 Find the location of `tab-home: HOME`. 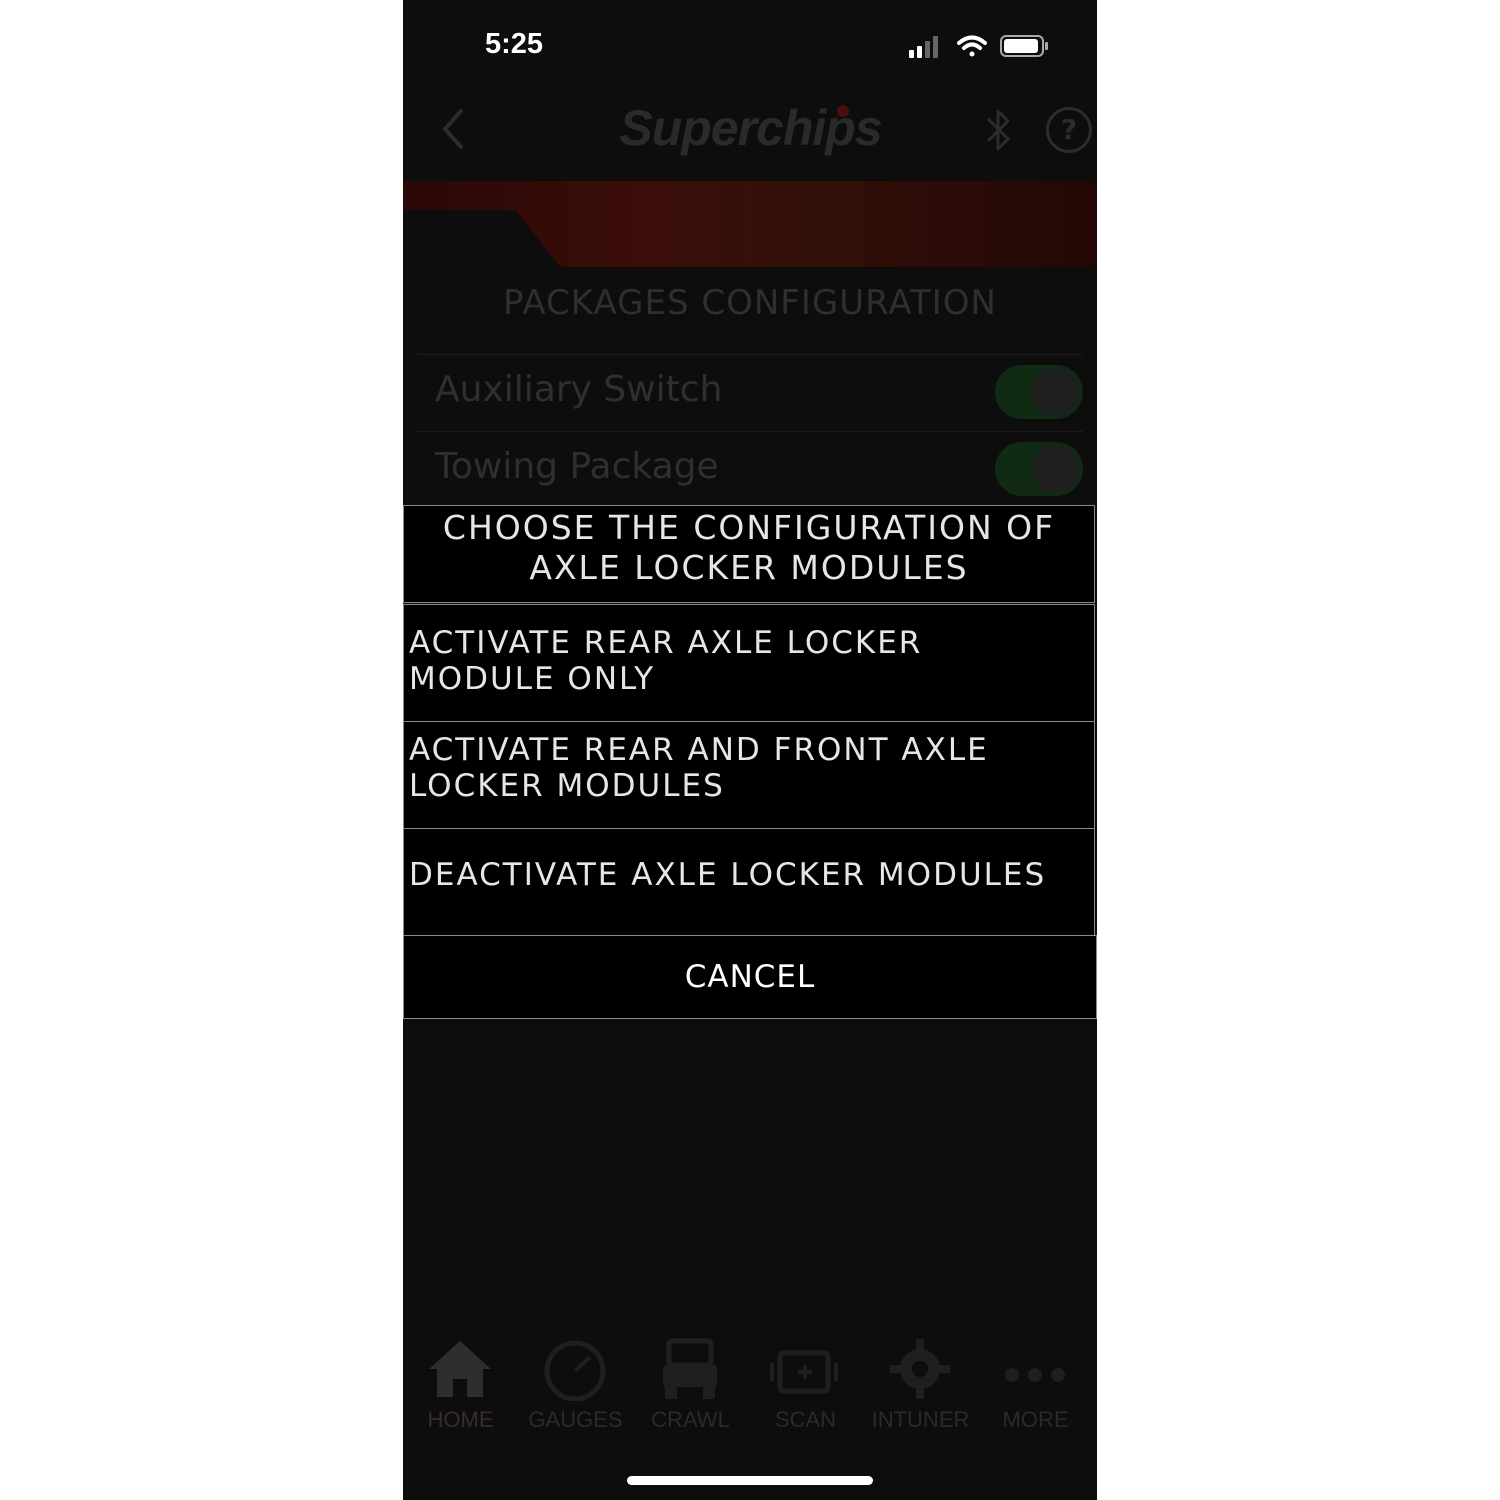

tab-home: HOME is located at coordinates (460, 1385).